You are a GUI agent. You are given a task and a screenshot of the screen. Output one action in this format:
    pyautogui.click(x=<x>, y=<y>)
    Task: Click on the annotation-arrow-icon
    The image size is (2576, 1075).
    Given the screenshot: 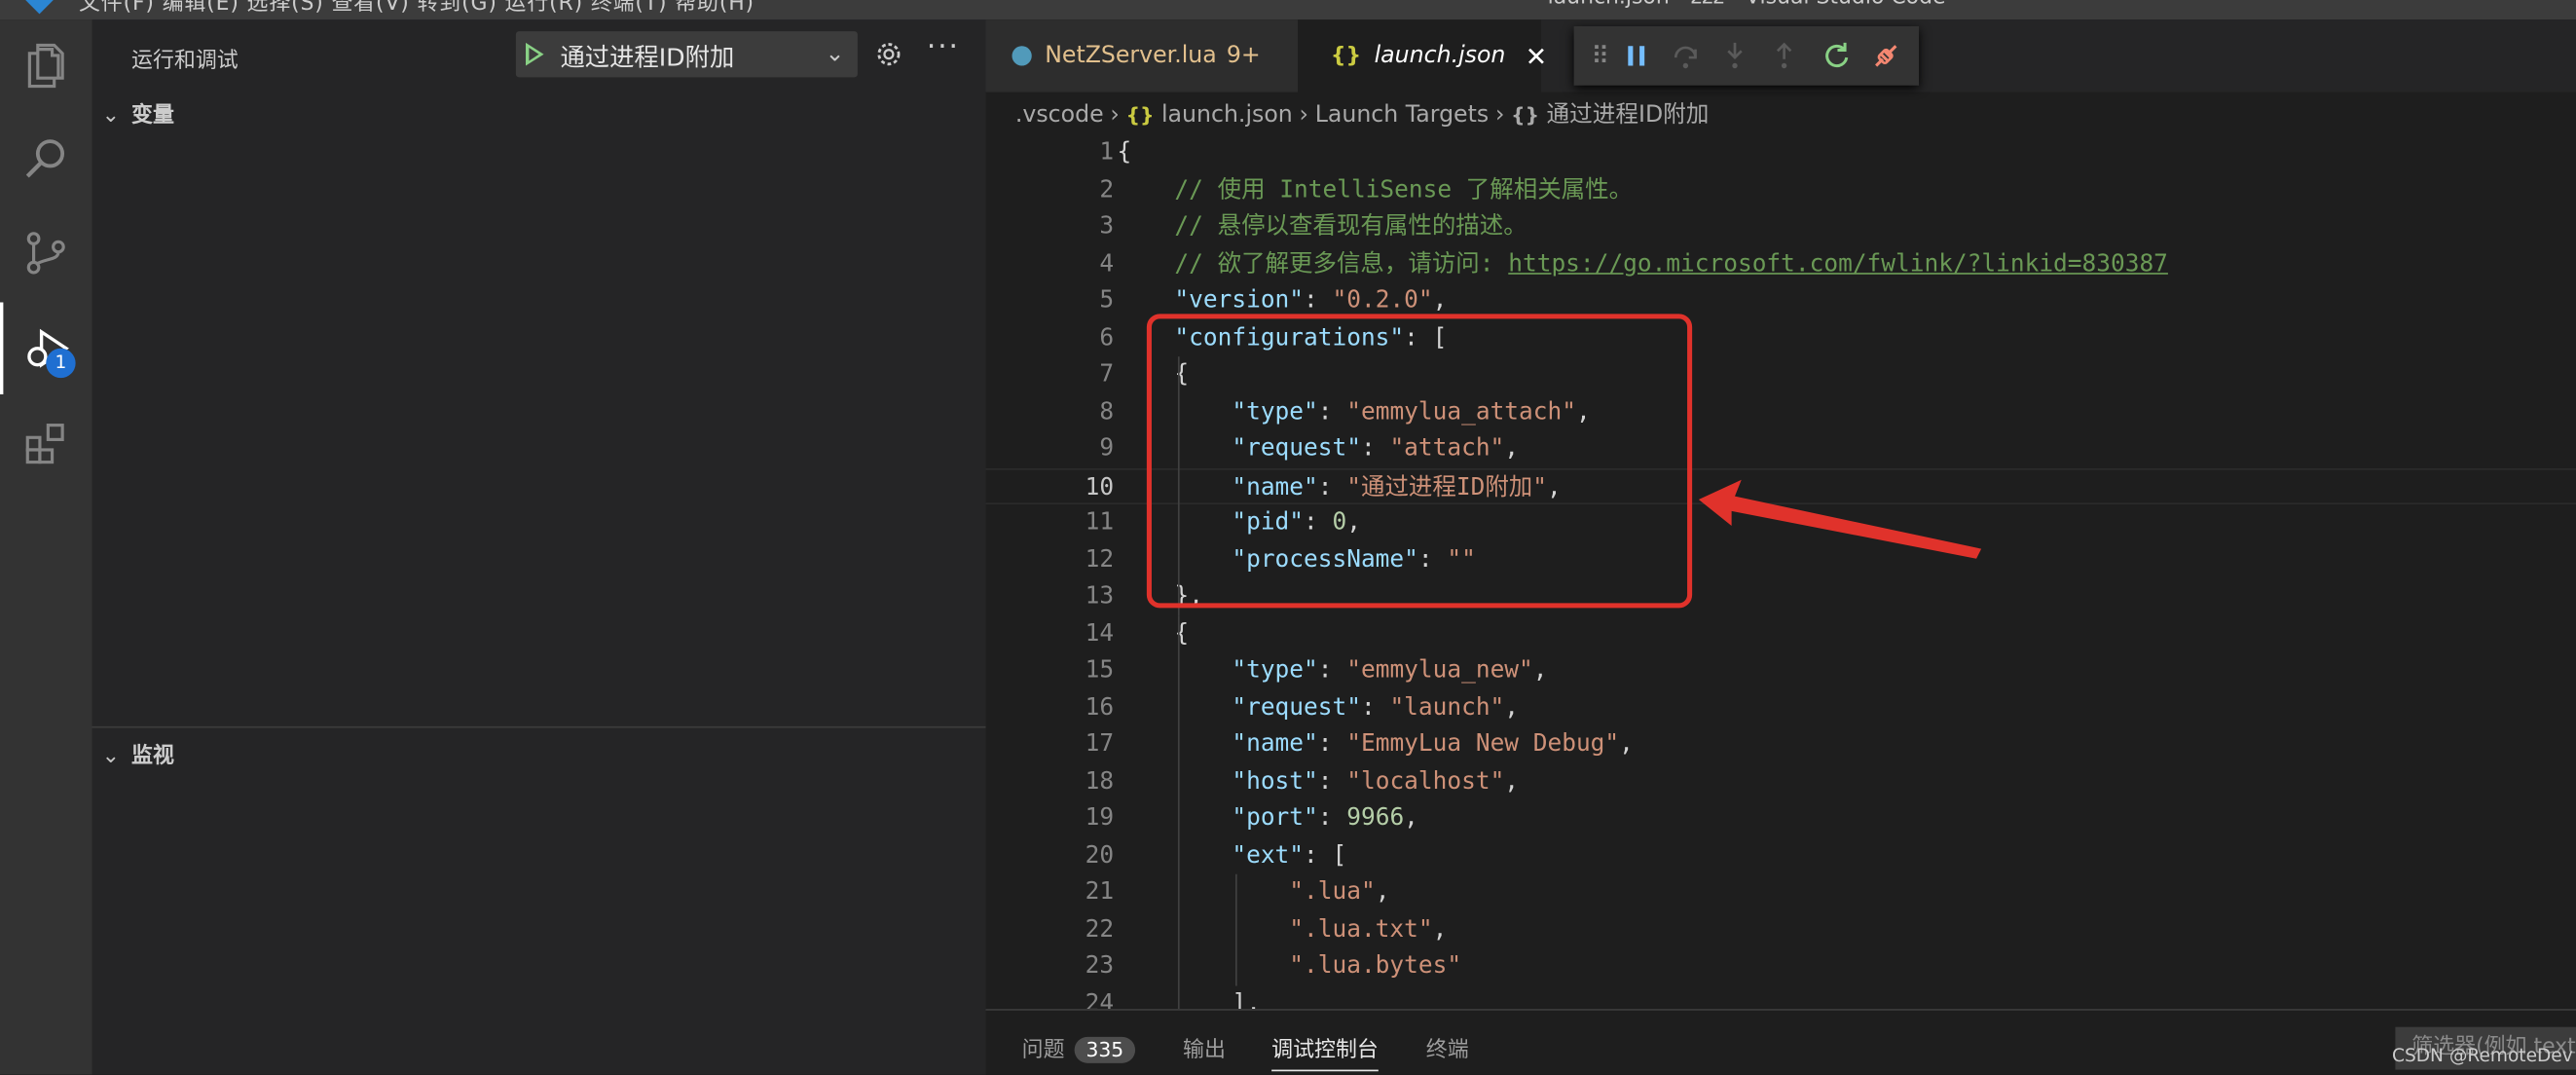 What is the action you would take?
    pyautogui.click(x=1840, y=519)
    